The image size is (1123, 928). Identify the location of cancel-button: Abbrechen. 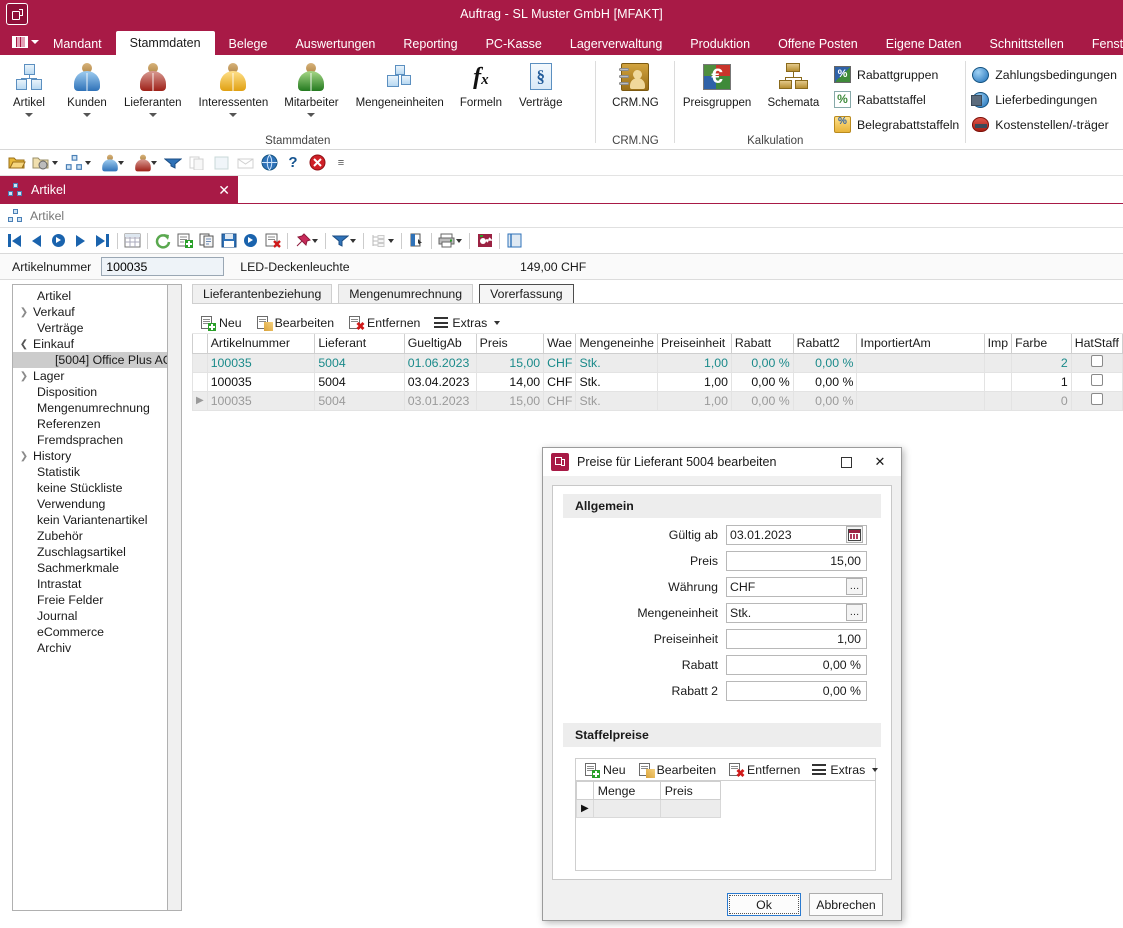
(846, 904).